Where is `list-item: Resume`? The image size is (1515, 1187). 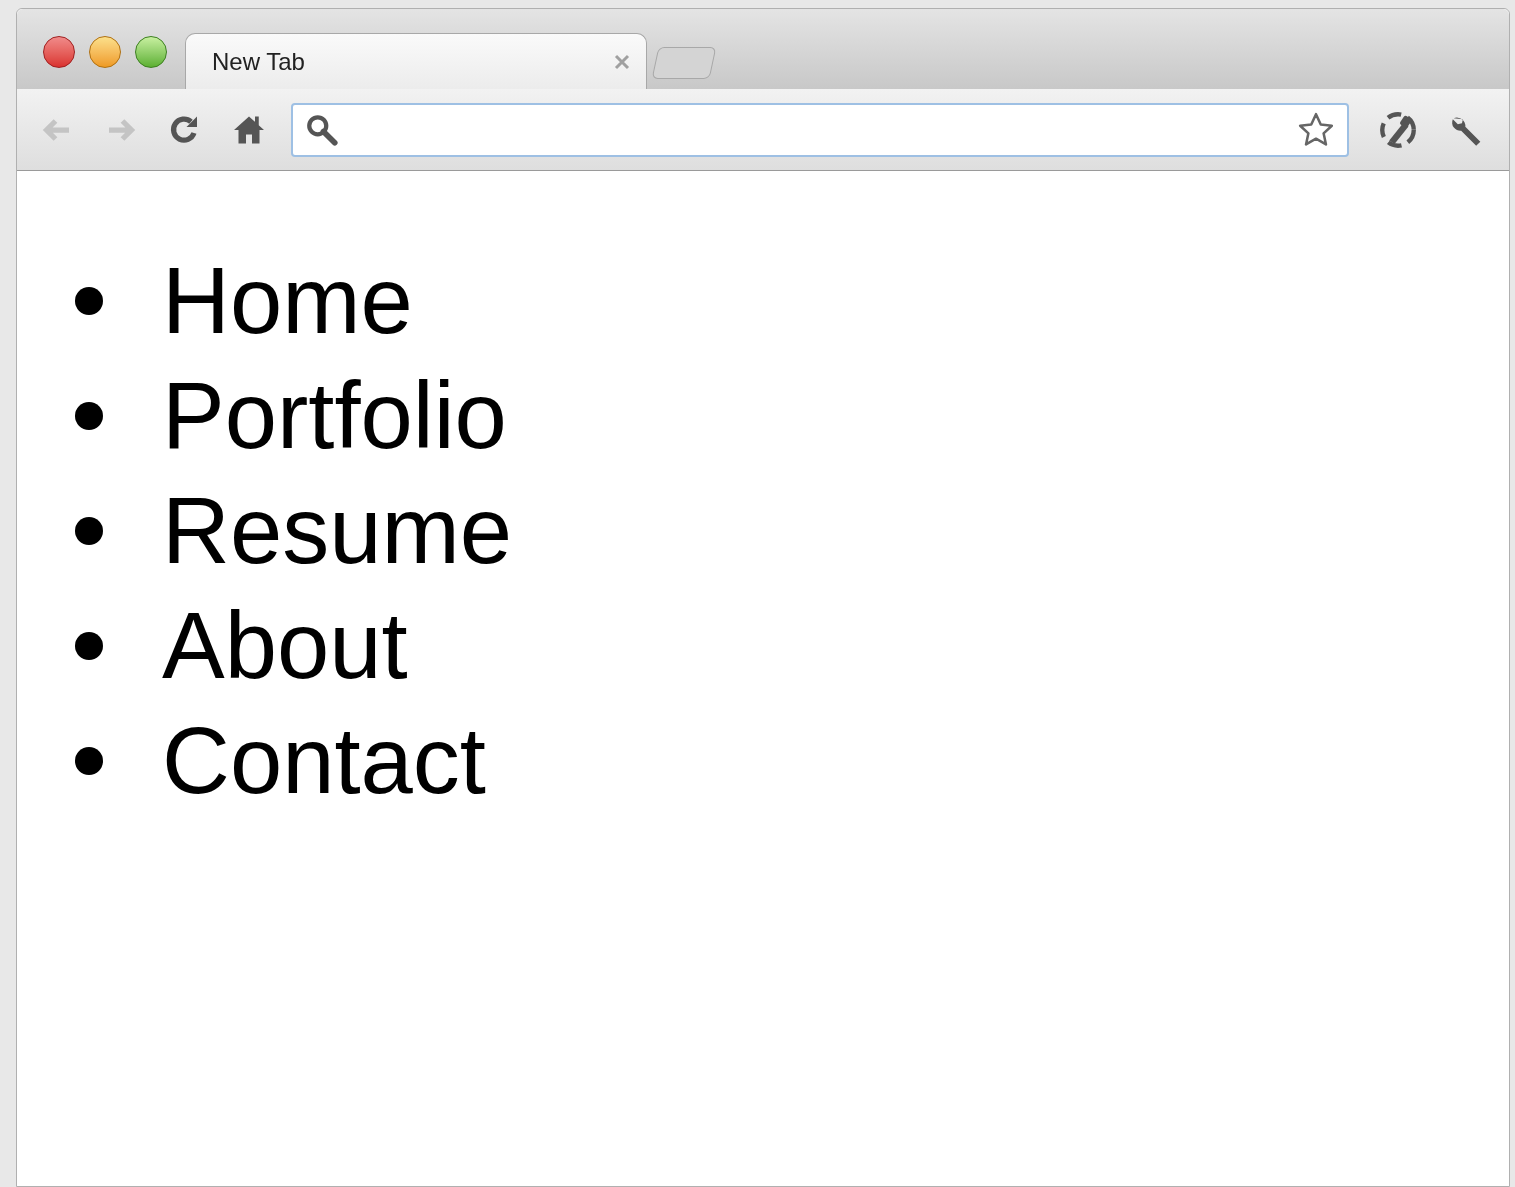
list-item: Resume is located at coordinates (337, 531).